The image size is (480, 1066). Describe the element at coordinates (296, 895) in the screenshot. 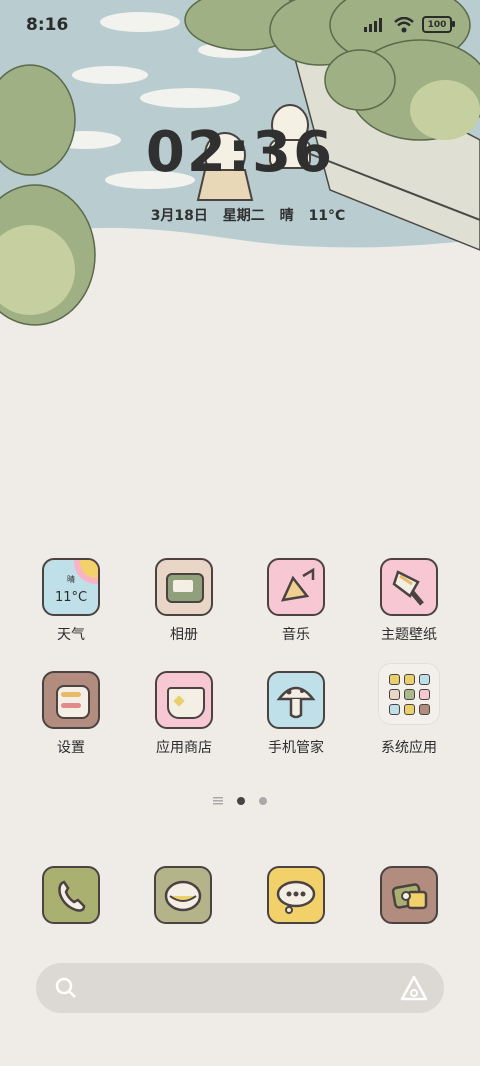

I see `chat-icon` at that location.